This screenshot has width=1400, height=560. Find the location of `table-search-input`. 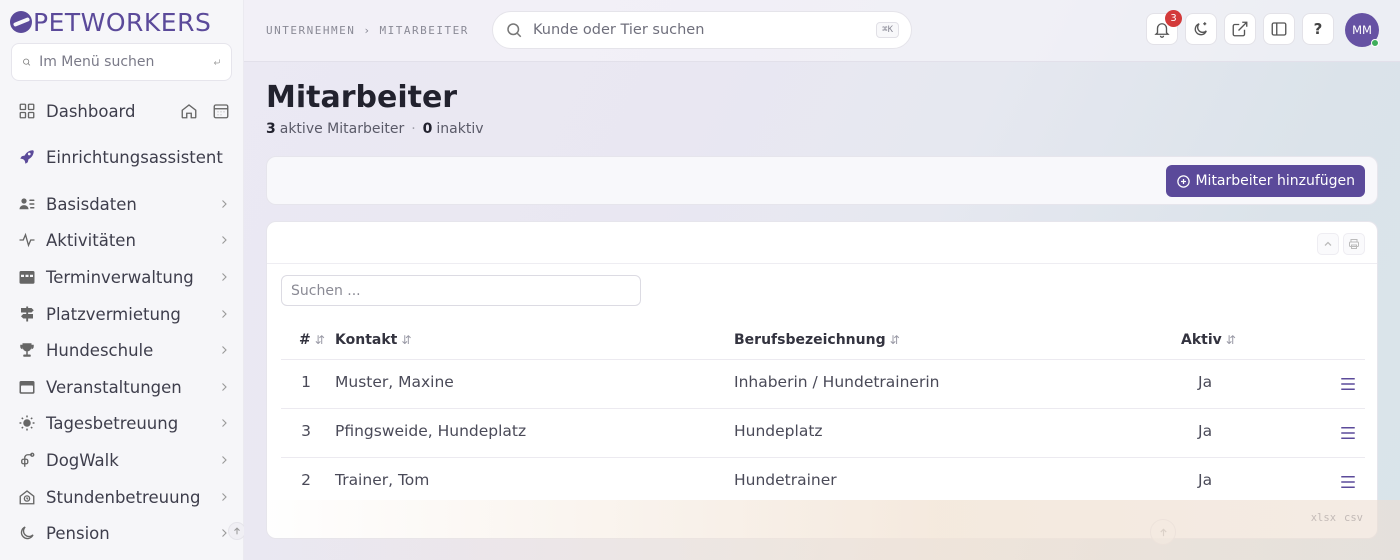

table-search-input is located at coordinates (461, 290).